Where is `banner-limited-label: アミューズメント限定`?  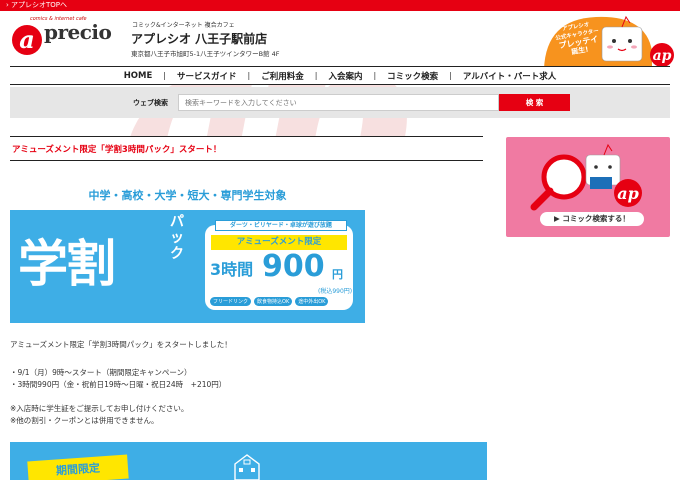
banner-limited-label: アミューズメント限定 is located at coordinates (279, 242).